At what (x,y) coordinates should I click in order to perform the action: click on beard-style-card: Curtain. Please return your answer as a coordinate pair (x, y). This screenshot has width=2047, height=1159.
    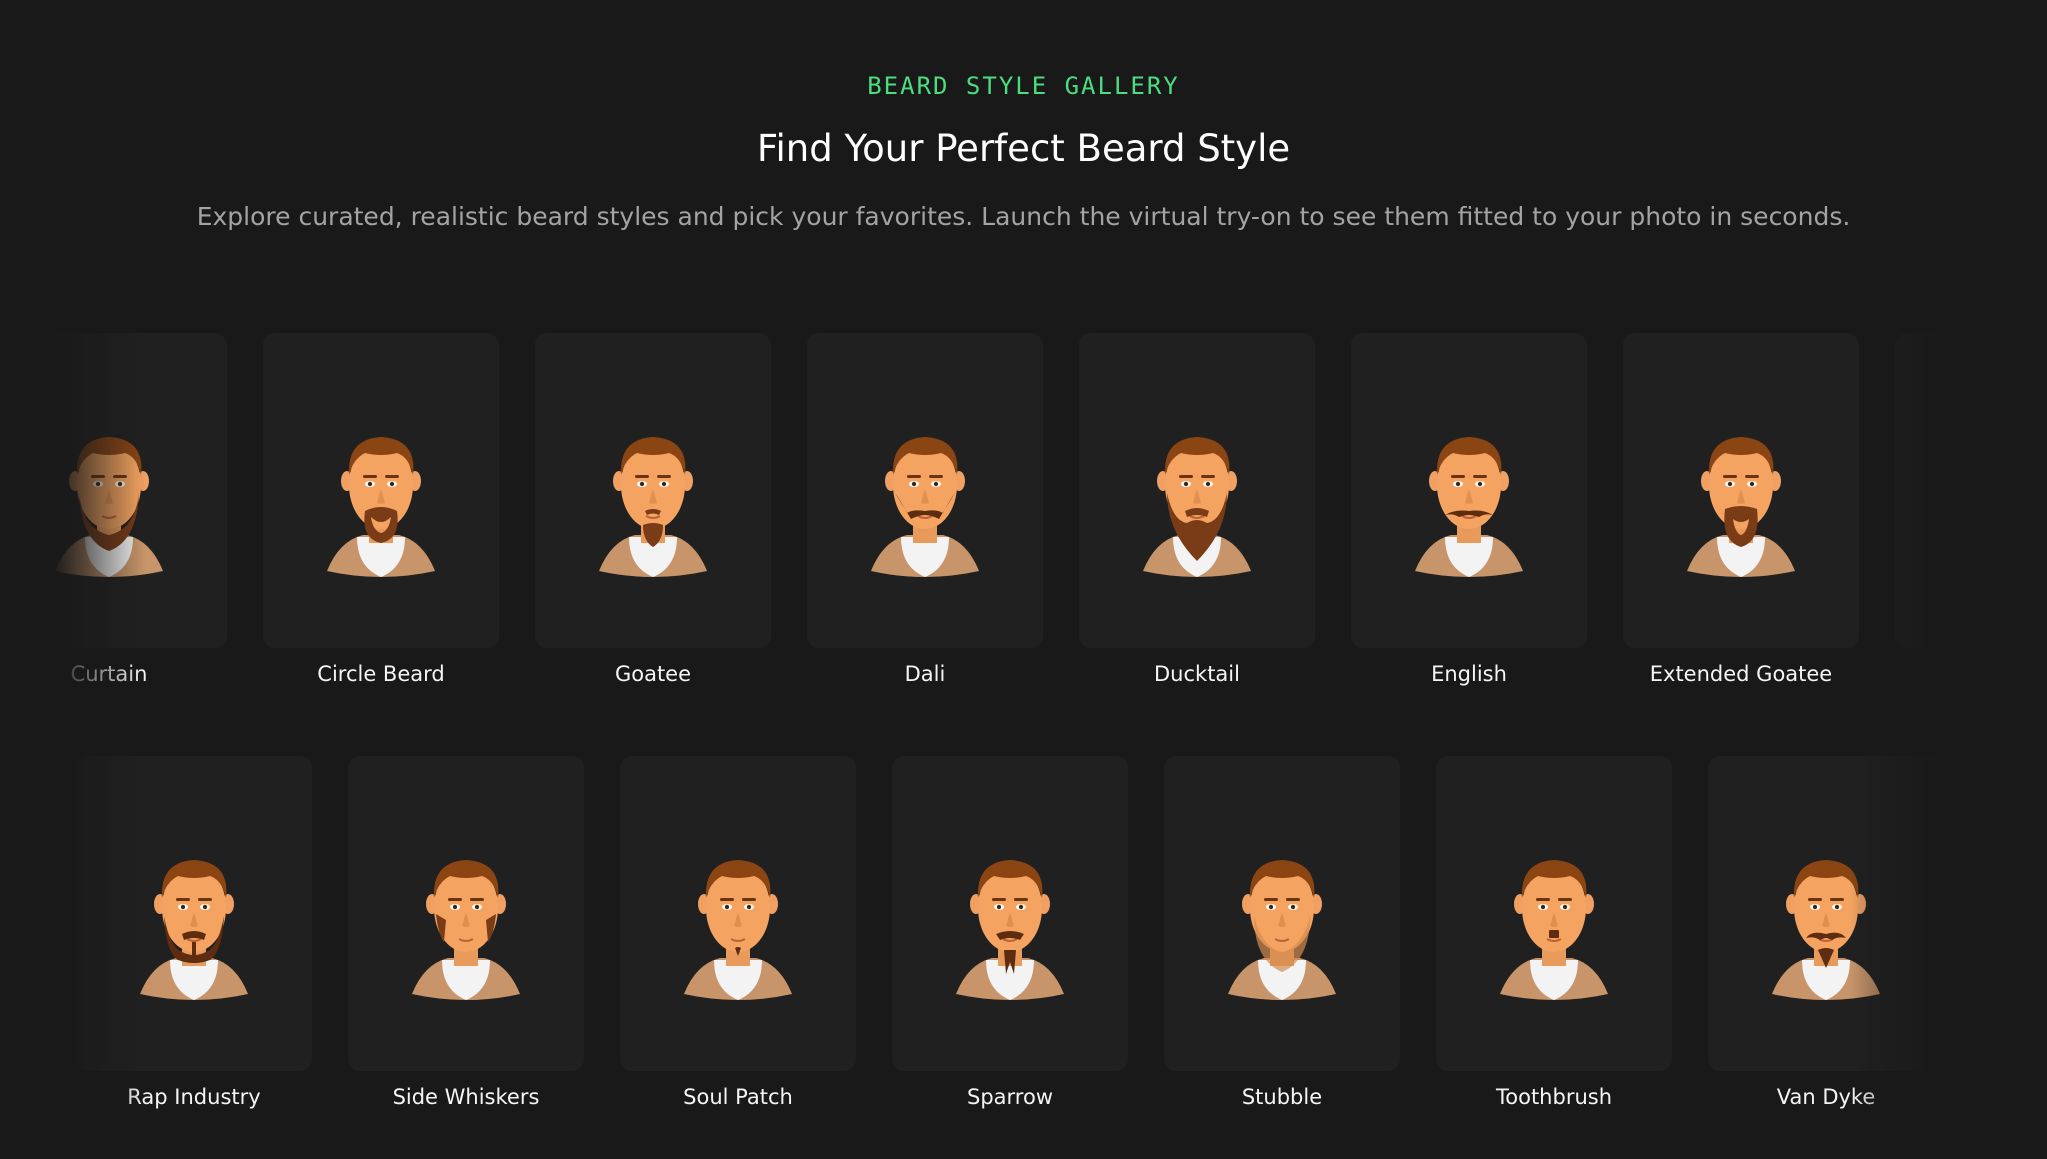
    Looking at the image, I should click on (141, 509).